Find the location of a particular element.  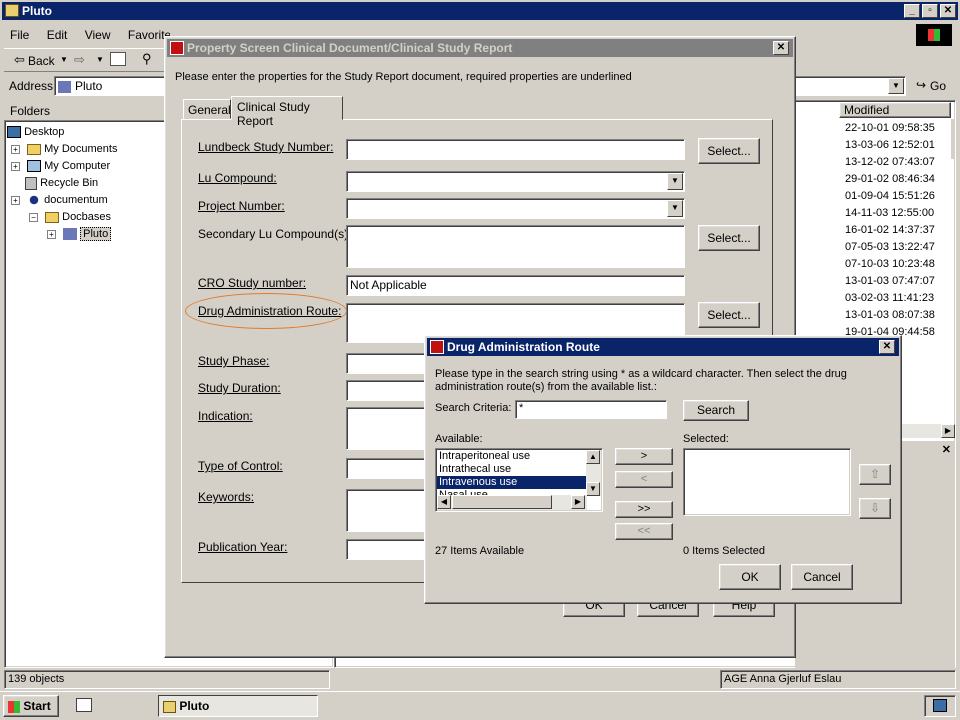

close-button: ✕ is located at coordinates (948, 11).